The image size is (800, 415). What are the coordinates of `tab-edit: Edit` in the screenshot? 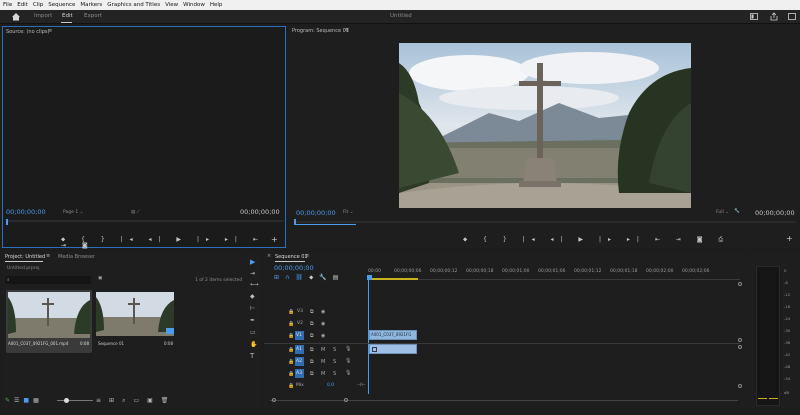 It's located at (67, 16).